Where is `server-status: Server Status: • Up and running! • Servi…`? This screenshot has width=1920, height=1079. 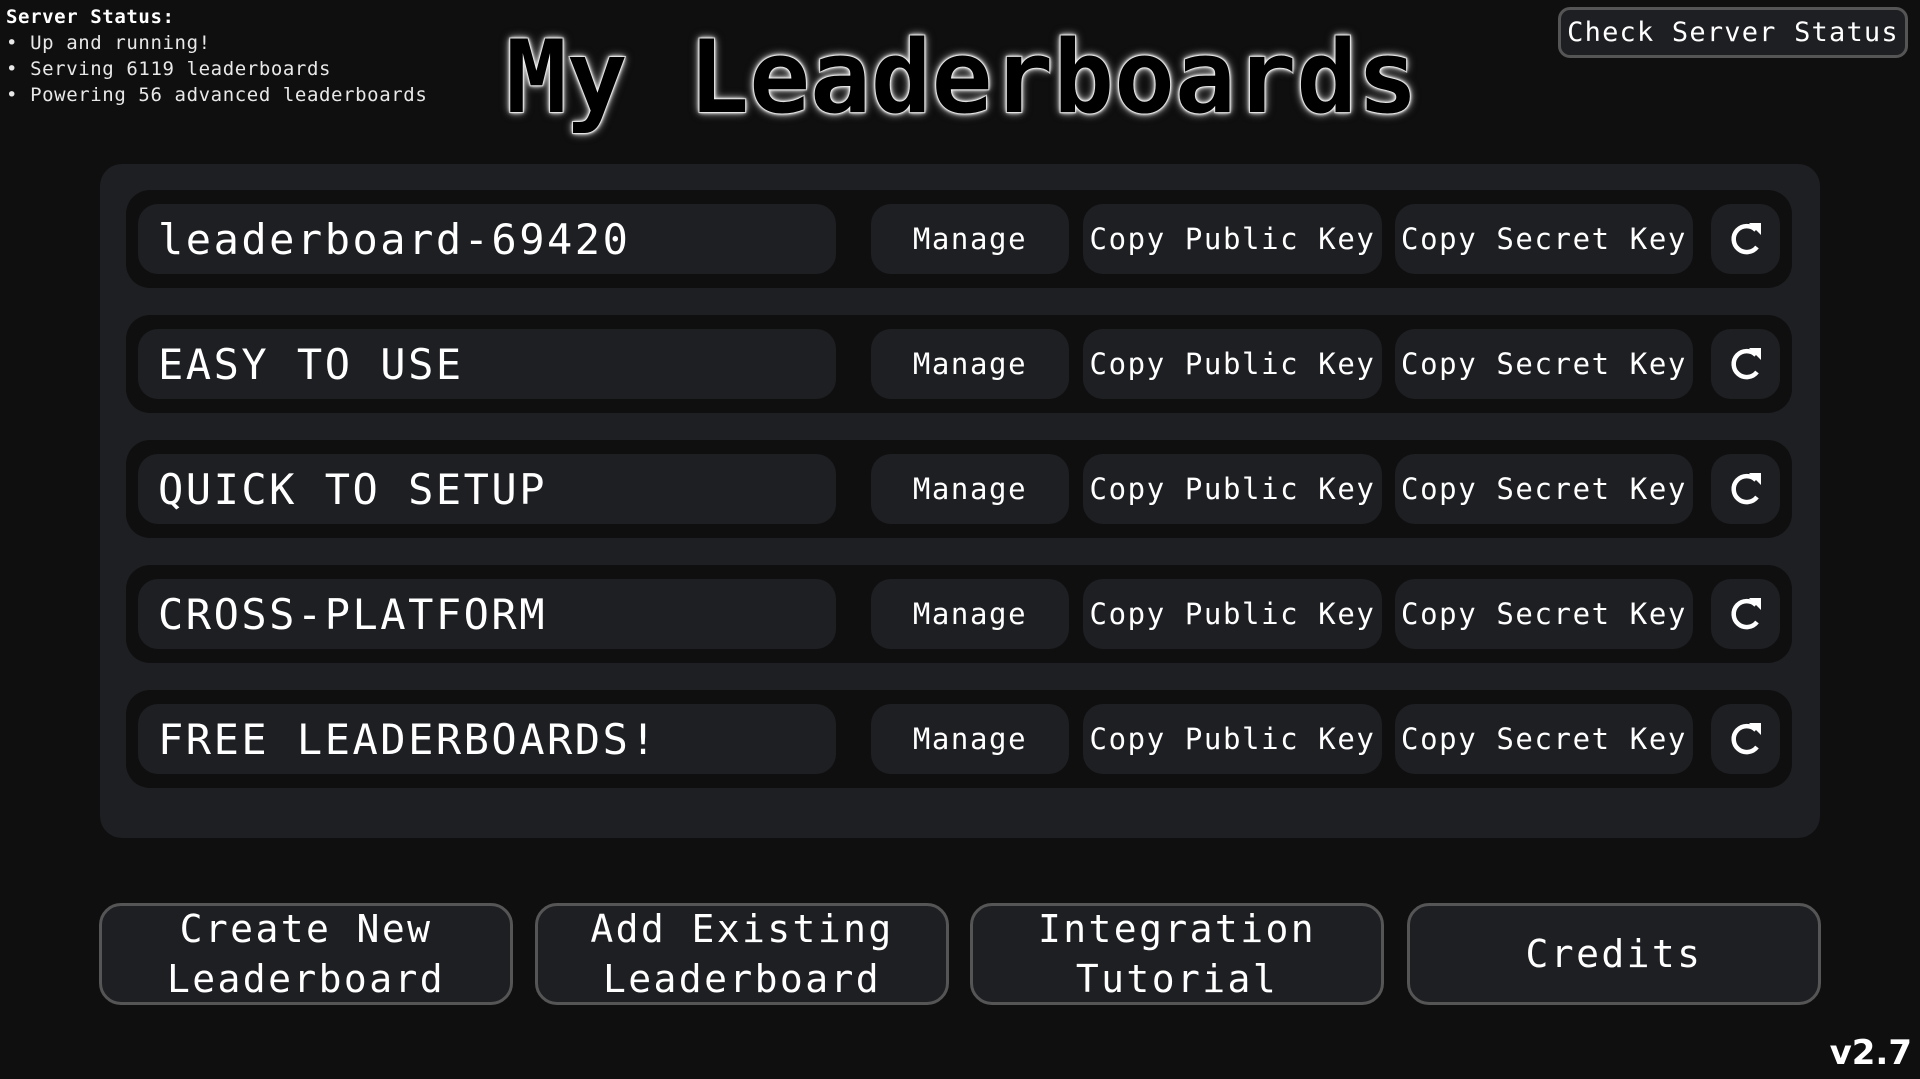
server-status: Server Status: • Up and running! • Servi… is located at coordinates (216, 56).